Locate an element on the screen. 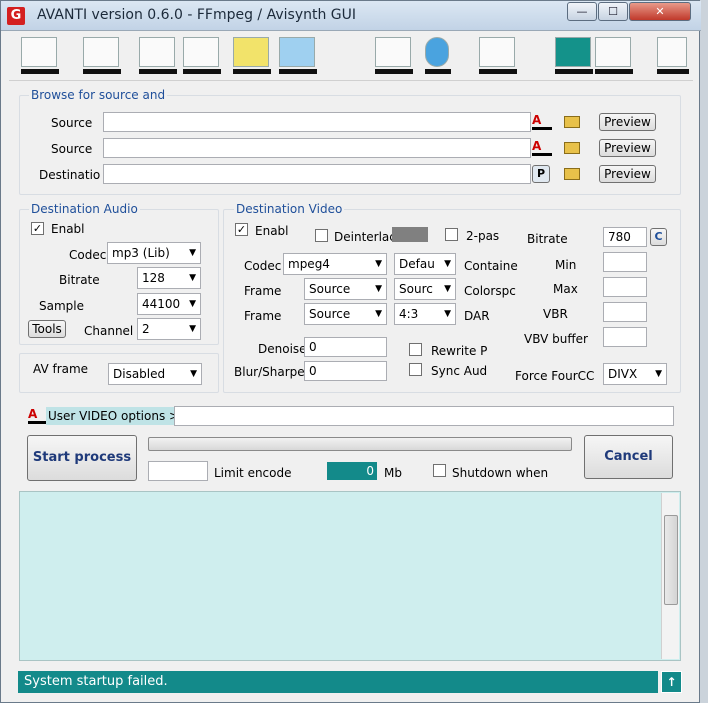 Image resolution: width=708 pixels, height=703 pixels. destination-folder-icon is located at coordinates (572, 174).